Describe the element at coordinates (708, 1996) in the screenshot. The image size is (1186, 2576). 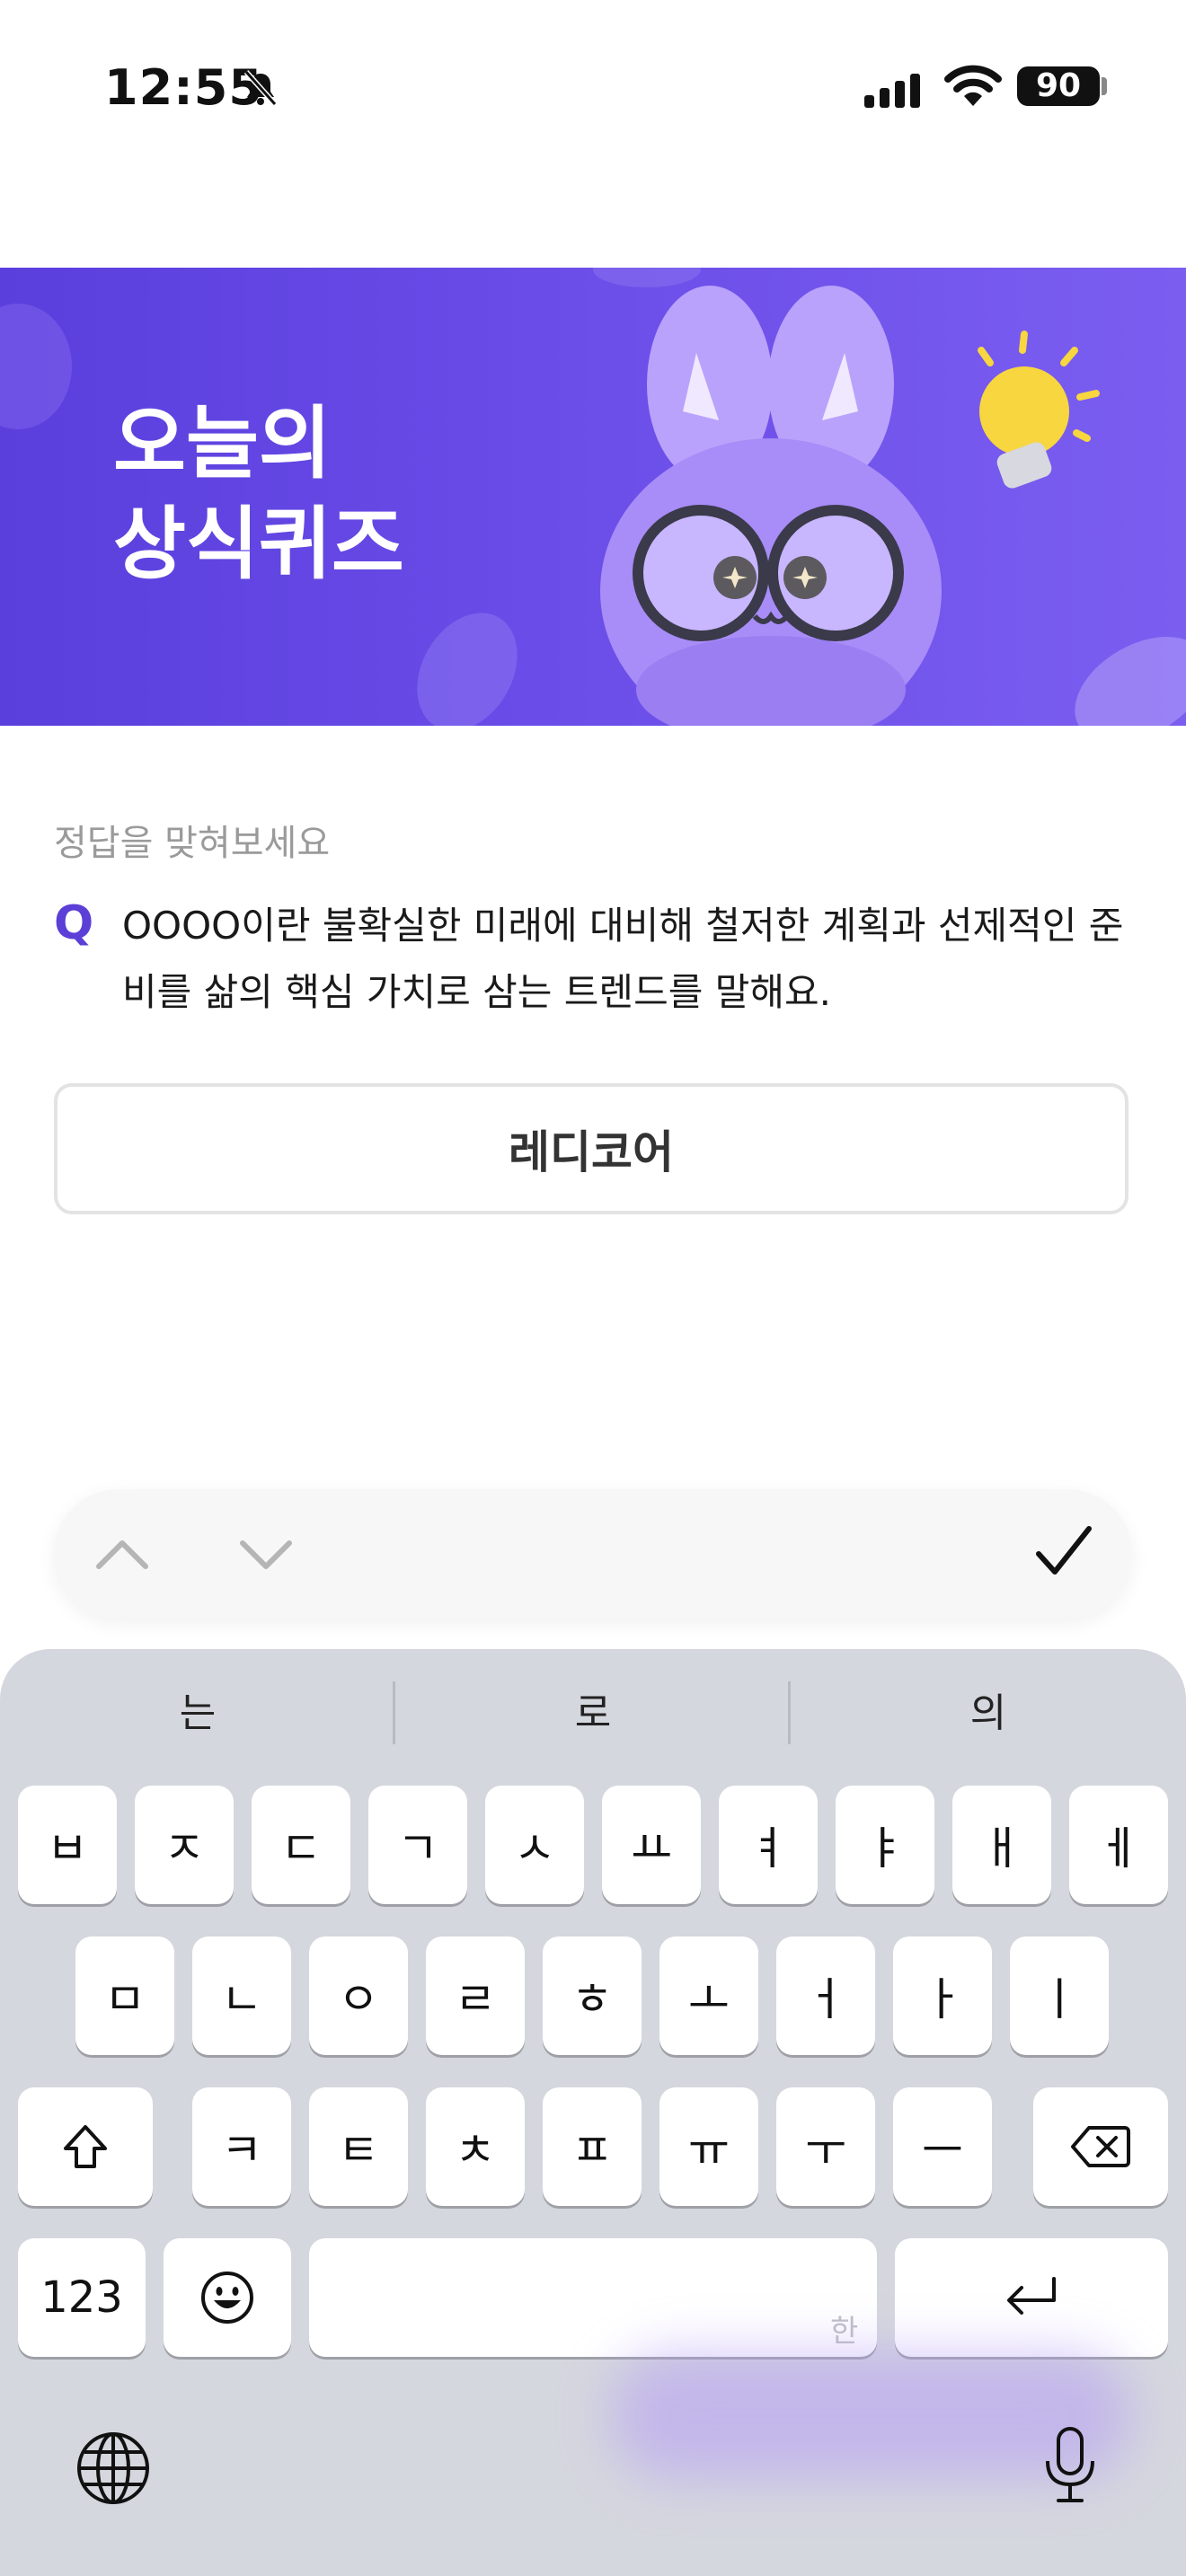
I see `key-row2: ㅗ` at that location.